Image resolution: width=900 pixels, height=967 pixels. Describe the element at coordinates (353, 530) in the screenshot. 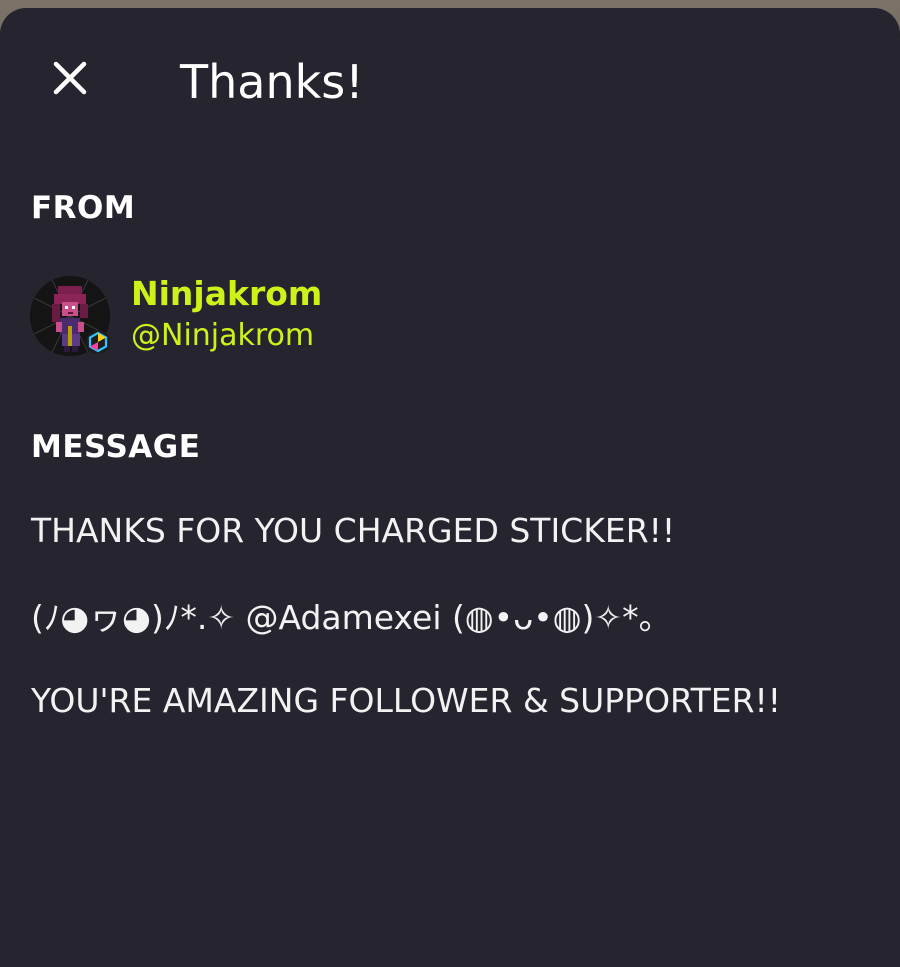

I see `message-text-line: THANKS FOR YOU CHARGED STICKER!!` at that location.